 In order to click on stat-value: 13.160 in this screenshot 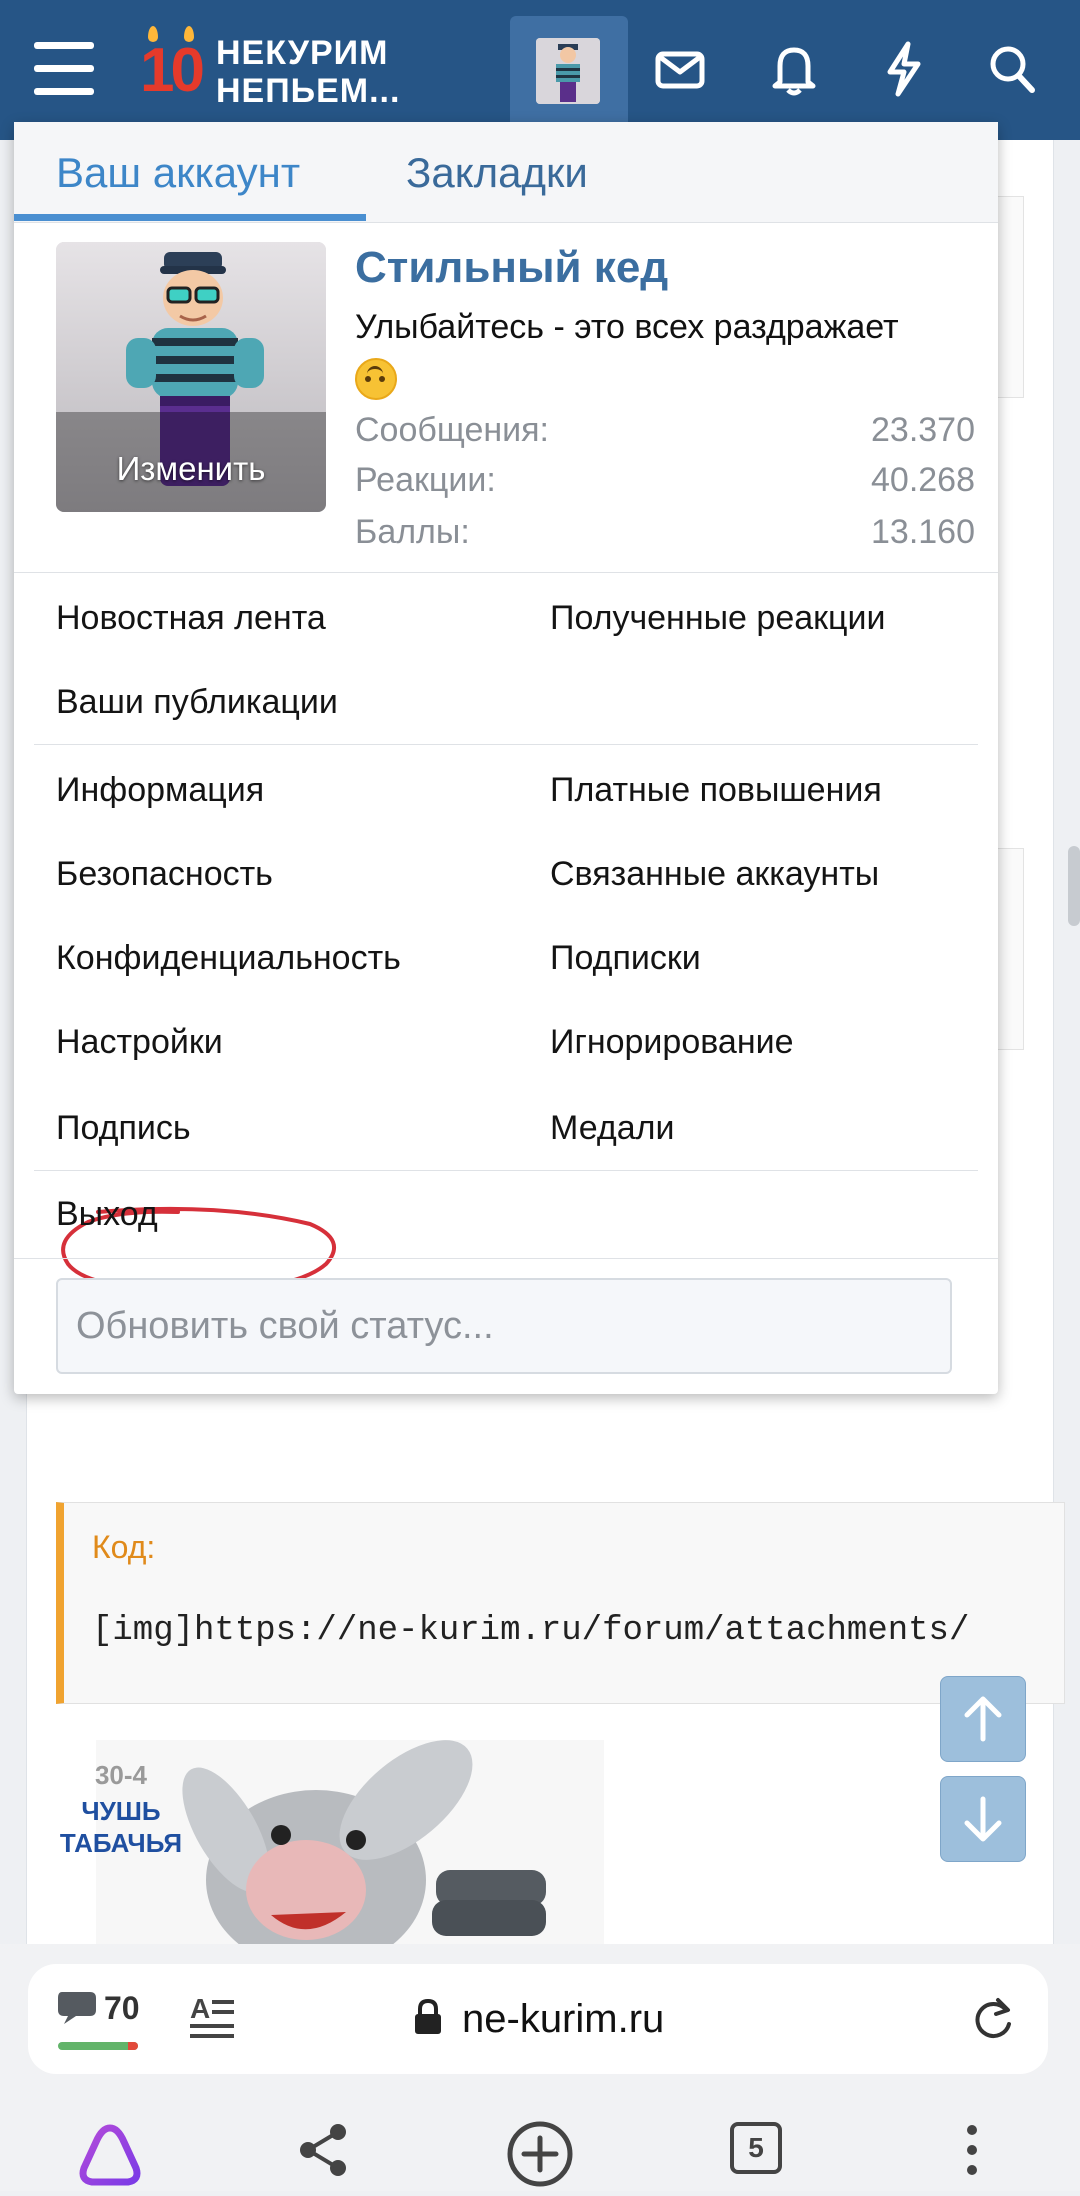, I will do `click(923, 532)`.